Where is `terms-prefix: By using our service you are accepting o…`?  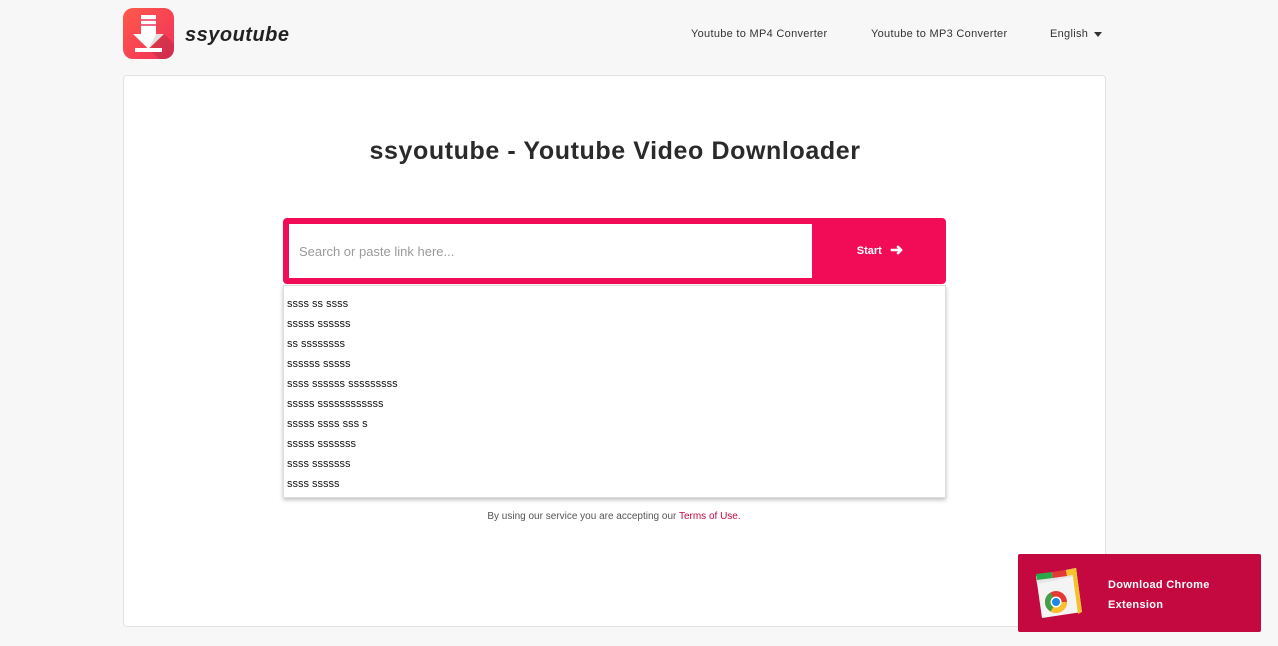 terms-prefix: By using our service you are accepting o… is located at coordinates (583, 516).